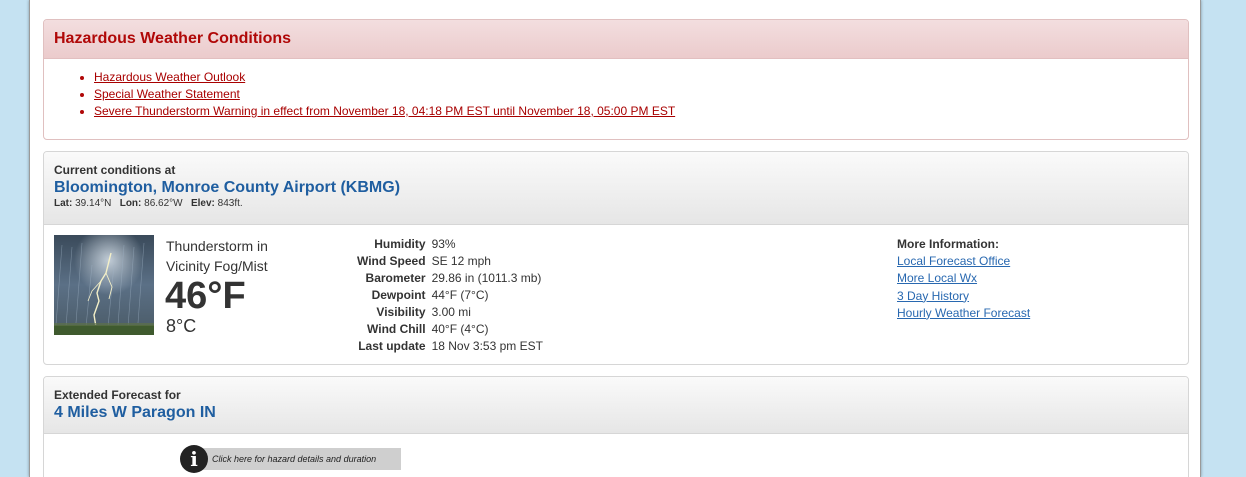 The image size is (1246, 477). Describe the element at coordinates (63, 203) in the screenshot. I see `lat-label: Lat:` at that location.